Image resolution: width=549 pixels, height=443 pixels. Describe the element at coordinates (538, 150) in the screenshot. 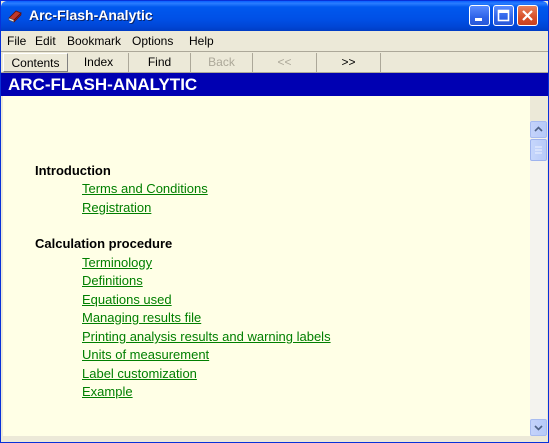

I see `scroll-thumb` at that location.